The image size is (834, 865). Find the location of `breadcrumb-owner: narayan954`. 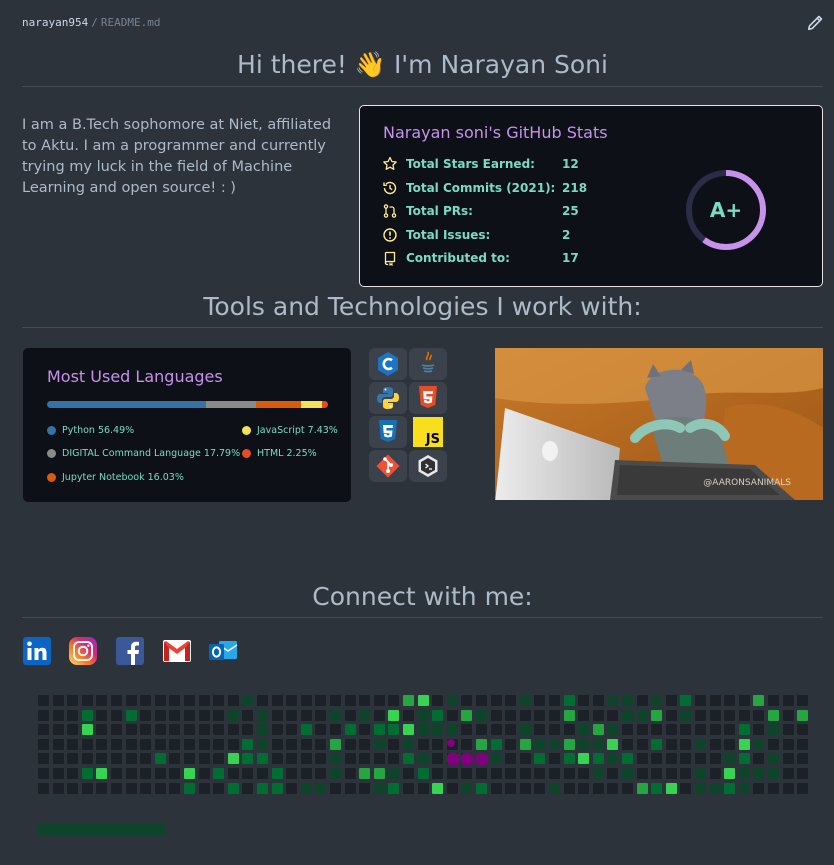

breadcrumb-owner: narayan954 is located at coordinates (55, 22).